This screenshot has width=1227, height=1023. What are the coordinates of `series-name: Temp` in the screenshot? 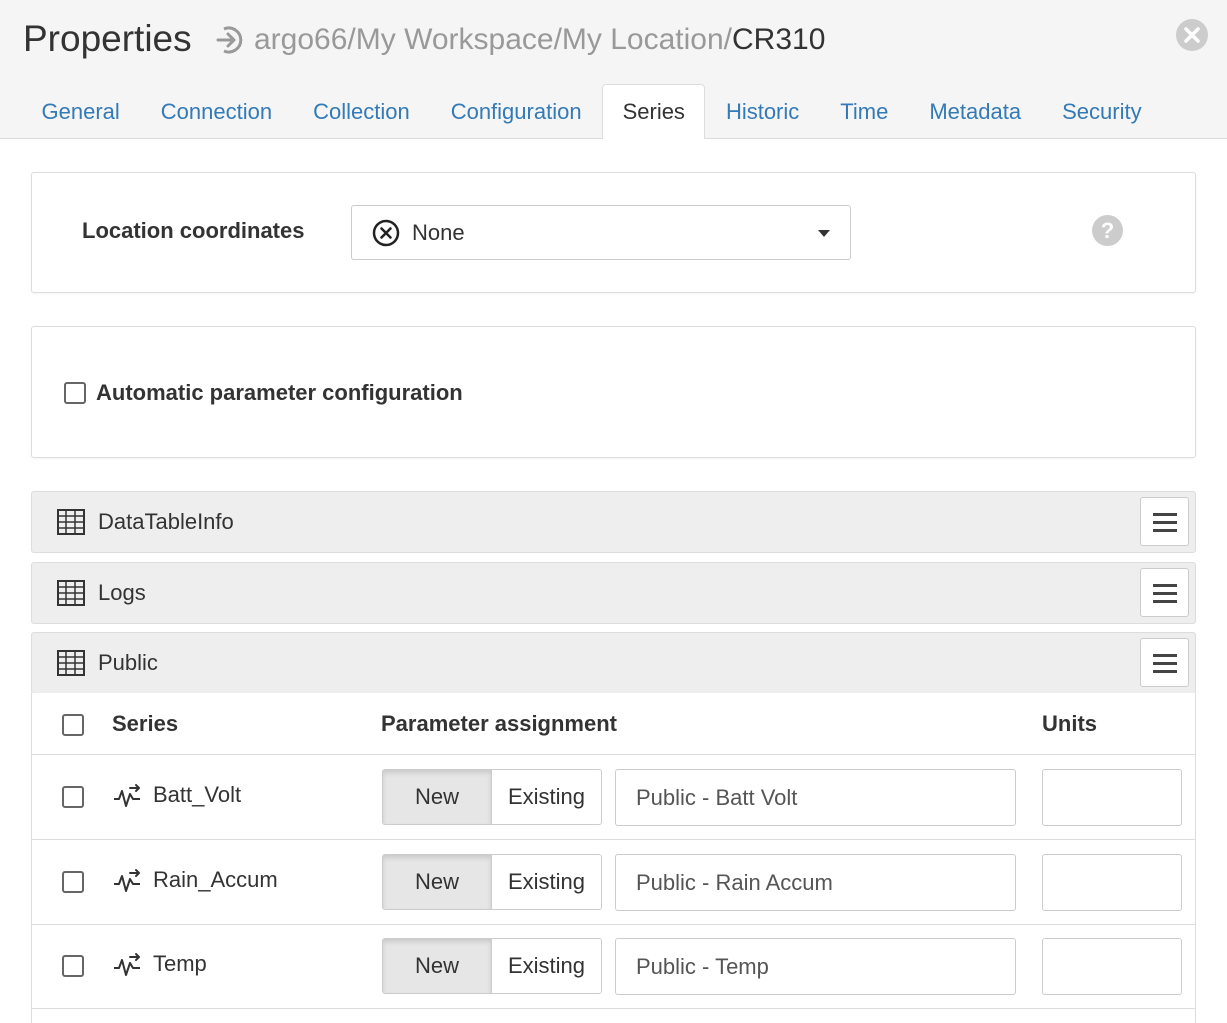 It's located at (180, 963).